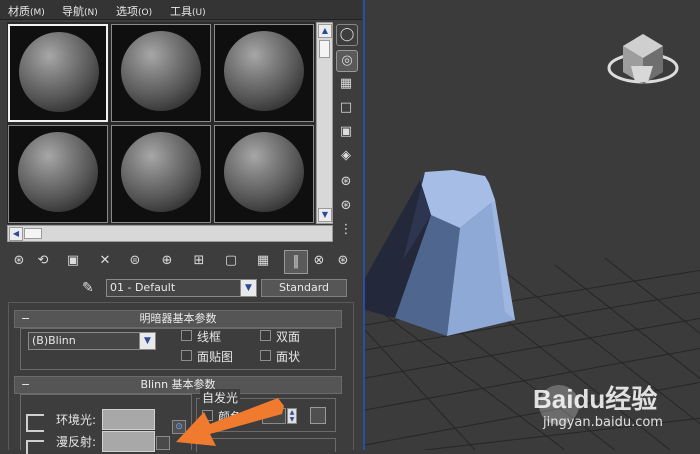 Image resolution: width=700 pixels, height=454 pixels. I want to click on annotation-arrow, so click(230, 422).